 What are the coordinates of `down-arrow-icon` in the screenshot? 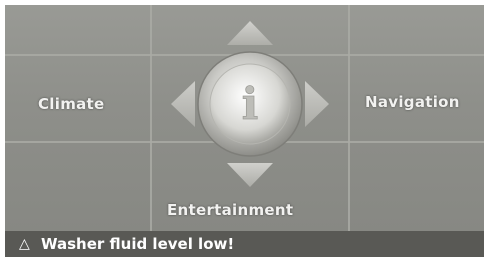 It's located at (250, 175).